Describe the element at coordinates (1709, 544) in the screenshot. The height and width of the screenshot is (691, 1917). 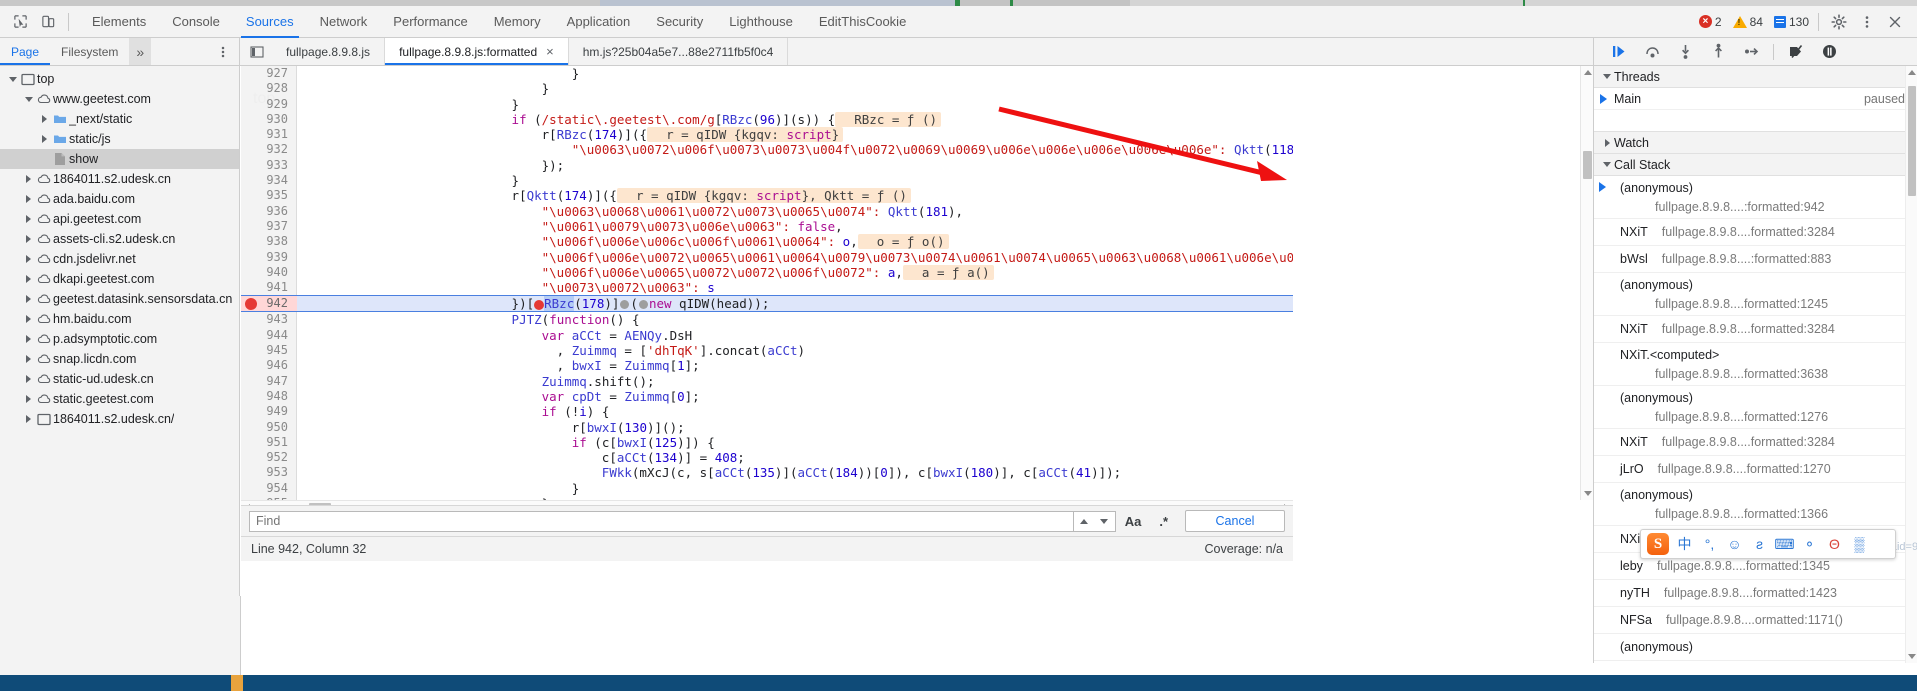
I see `fullwidth-punctuation-icon: °,` at that location.